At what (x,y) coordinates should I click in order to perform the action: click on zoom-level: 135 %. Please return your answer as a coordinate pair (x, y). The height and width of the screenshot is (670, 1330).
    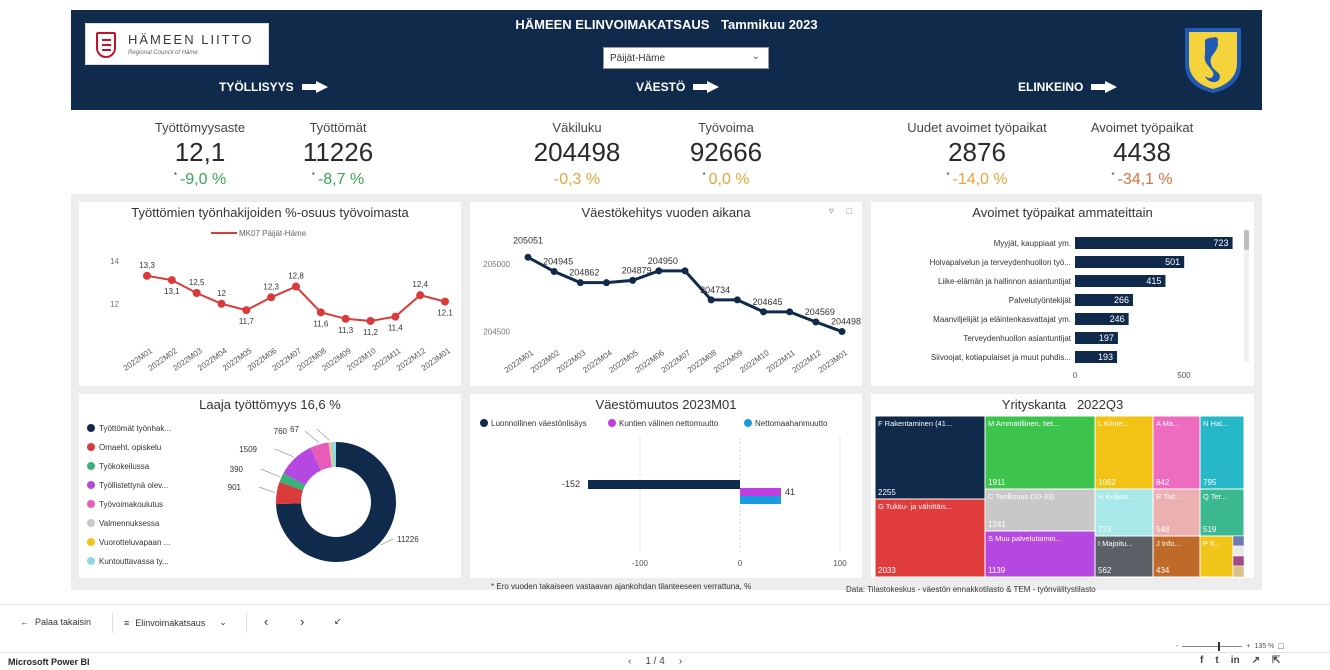
    Looking at the image, I should click on (1264, 646).